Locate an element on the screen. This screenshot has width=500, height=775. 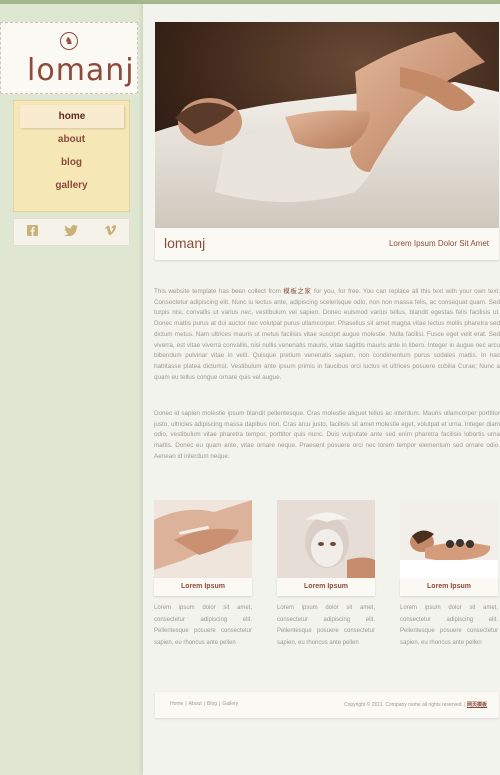
nav-item-blog: blog is located at coordinates (71, 162).